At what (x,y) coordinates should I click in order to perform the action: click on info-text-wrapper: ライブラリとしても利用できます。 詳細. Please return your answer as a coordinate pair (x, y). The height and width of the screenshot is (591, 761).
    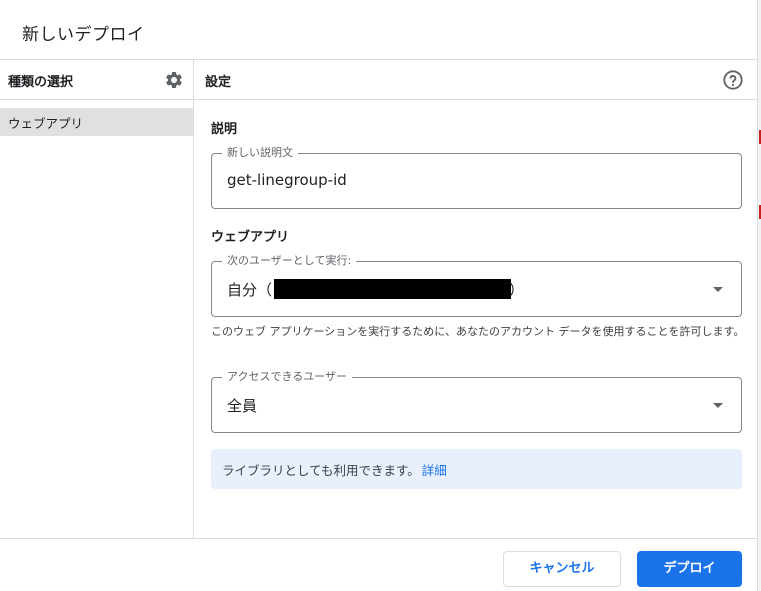
    Looking at the image, I should click on (334, 469).